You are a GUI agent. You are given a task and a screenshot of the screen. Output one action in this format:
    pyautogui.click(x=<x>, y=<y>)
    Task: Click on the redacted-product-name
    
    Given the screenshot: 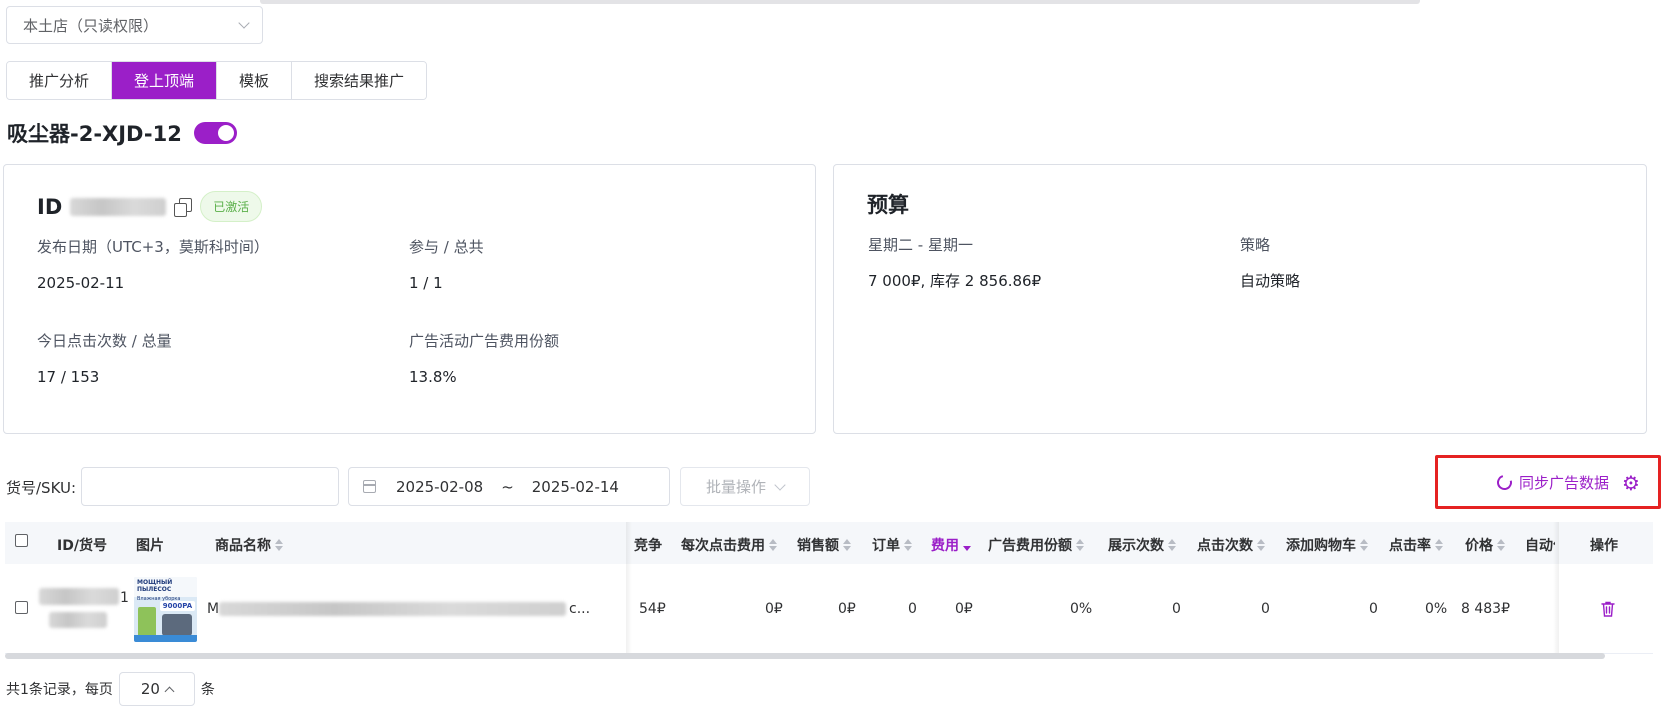 What is the action you would take?
    pyautogui.click(x=392, y=609)
    